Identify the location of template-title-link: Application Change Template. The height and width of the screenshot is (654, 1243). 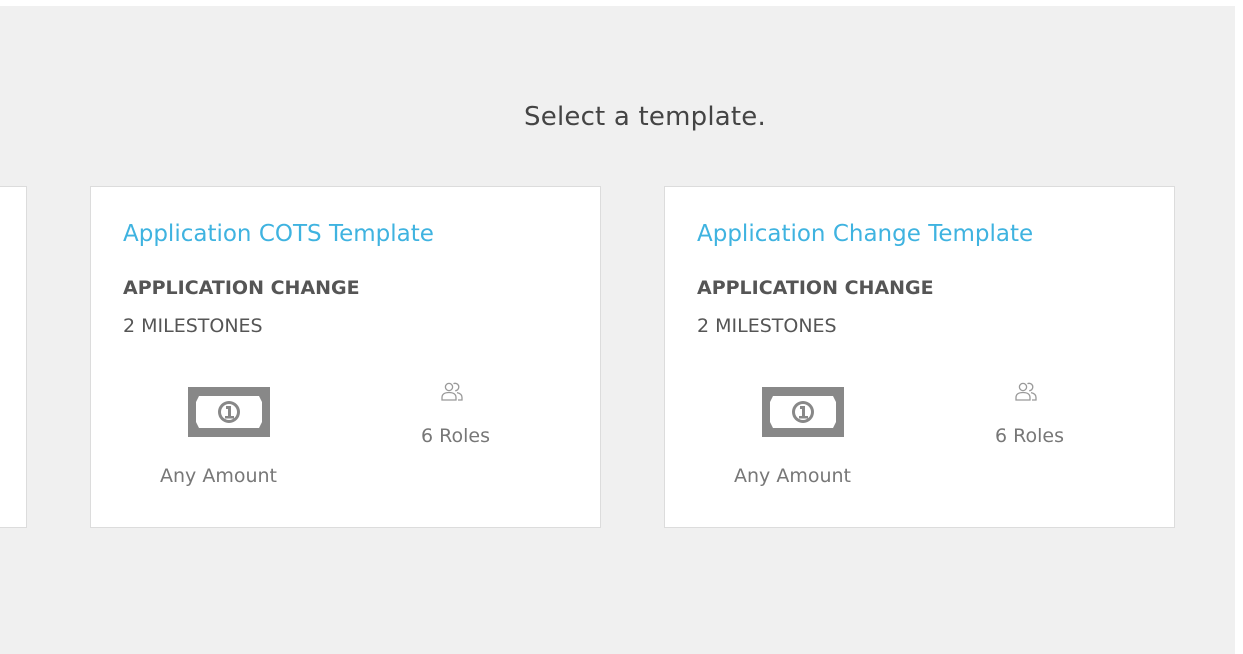
(865, 234).